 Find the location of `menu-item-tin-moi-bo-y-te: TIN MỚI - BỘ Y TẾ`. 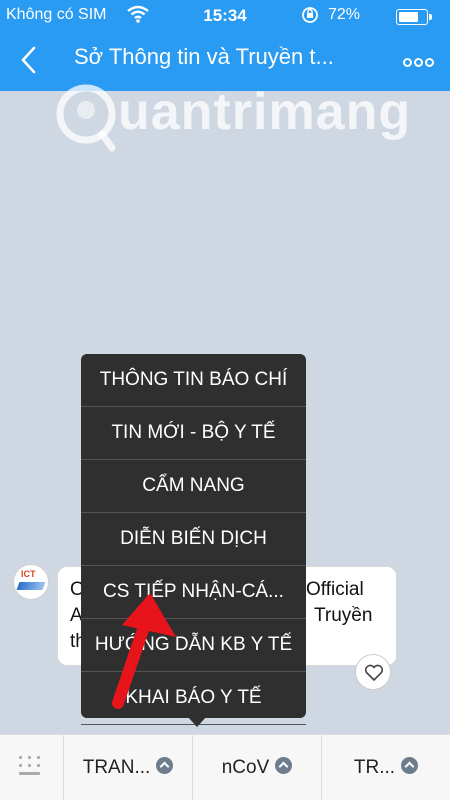

menu-item-tin-moi-bo-y-te: TIN MỚI - BỘ Y TẾ is located at coordinates (193, 433).